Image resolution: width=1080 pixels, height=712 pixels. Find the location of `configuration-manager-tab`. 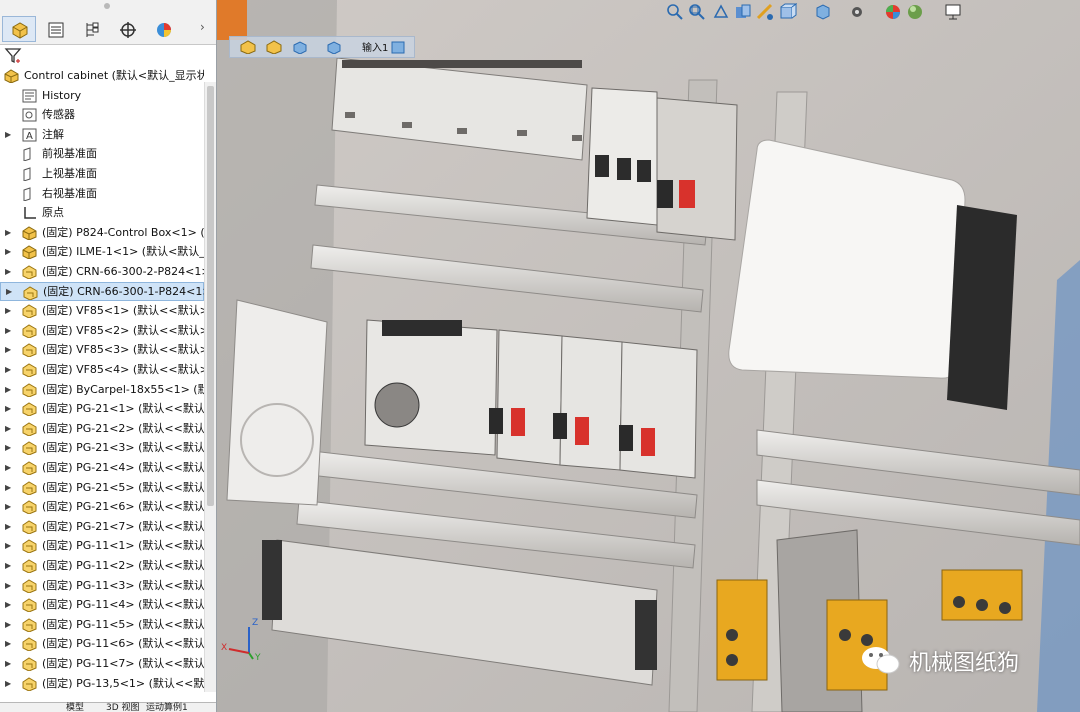

configuration-manager-tab is located at coordinates (91, 29).